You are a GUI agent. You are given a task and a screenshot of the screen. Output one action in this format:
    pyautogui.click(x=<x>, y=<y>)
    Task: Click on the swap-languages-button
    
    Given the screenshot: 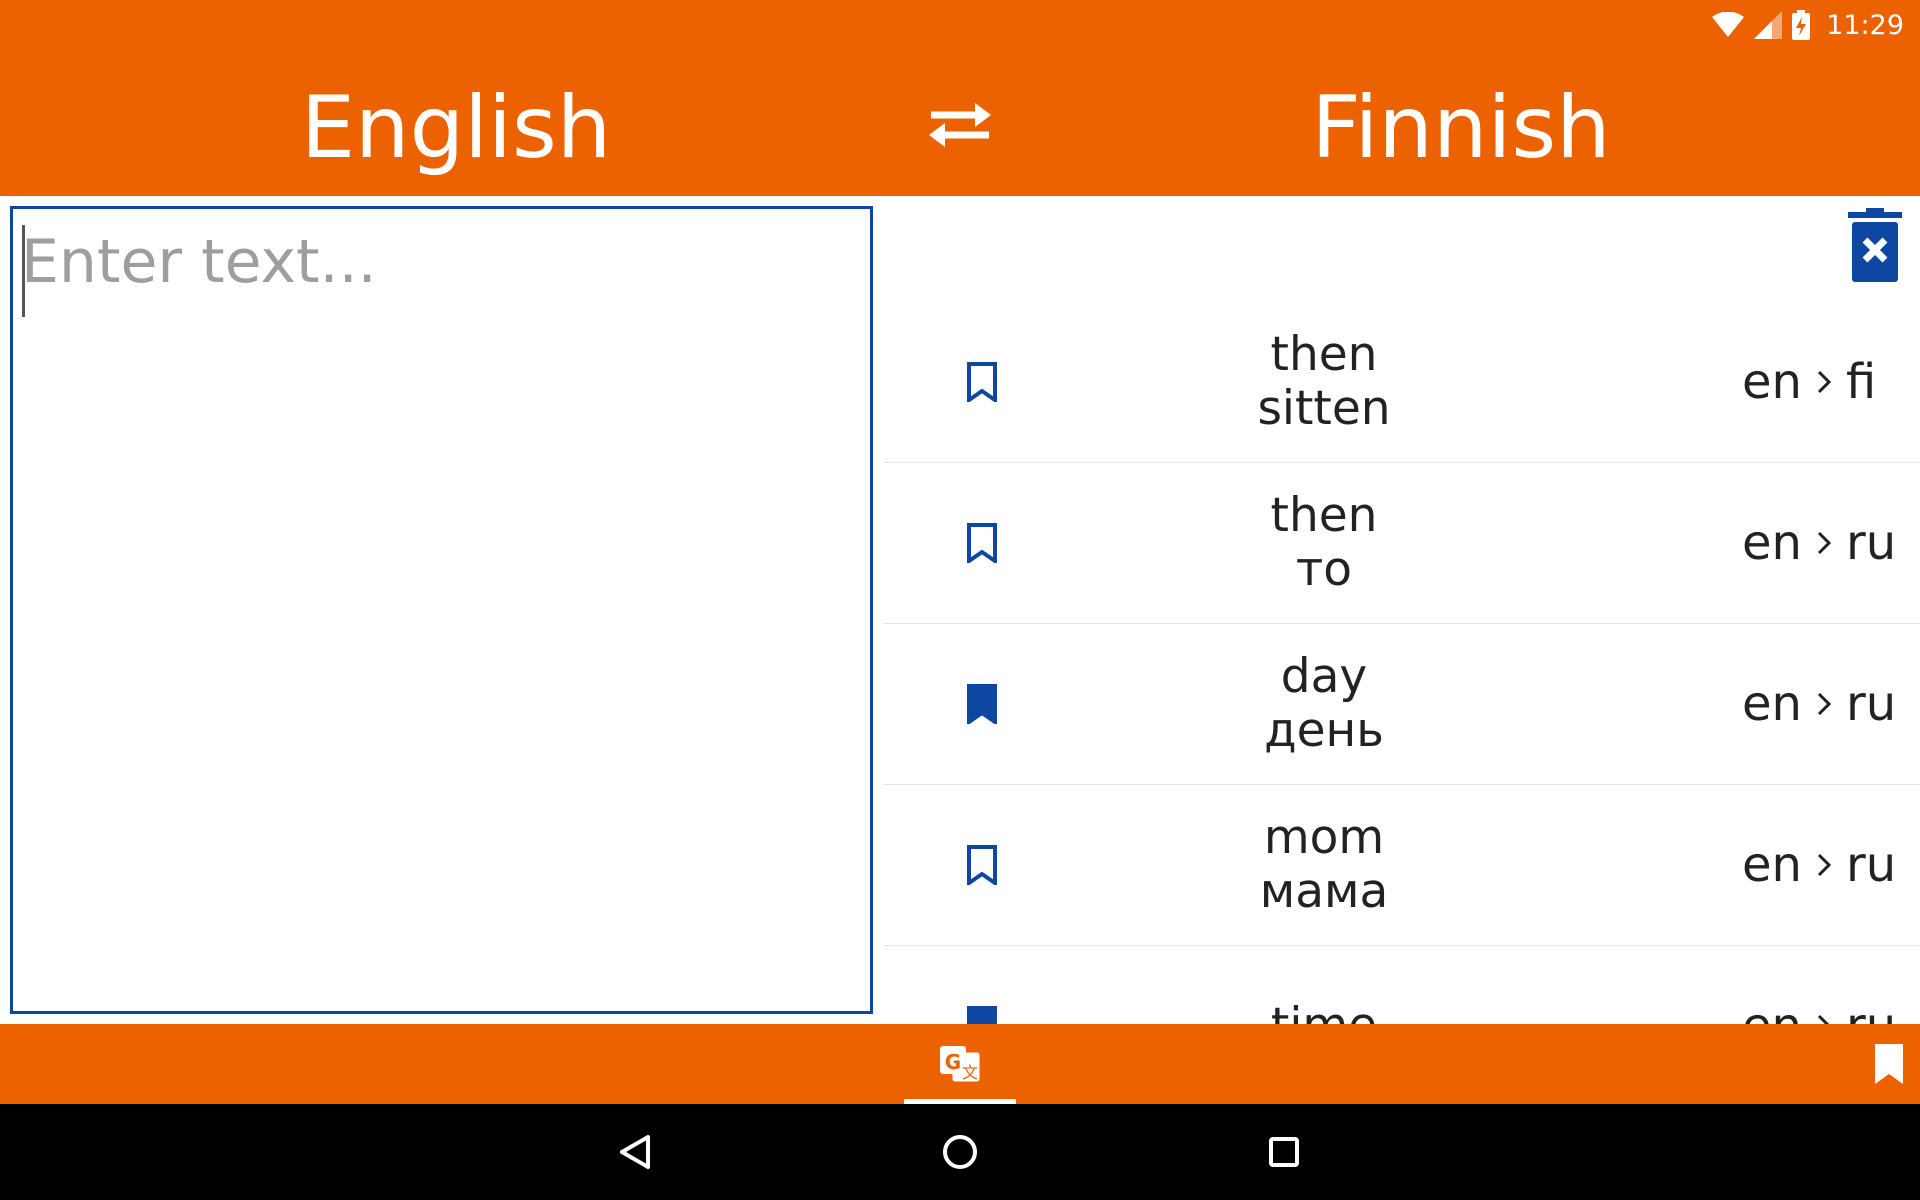 What is the action you would take?
    pyautogui.click(x=960, y=125)
    